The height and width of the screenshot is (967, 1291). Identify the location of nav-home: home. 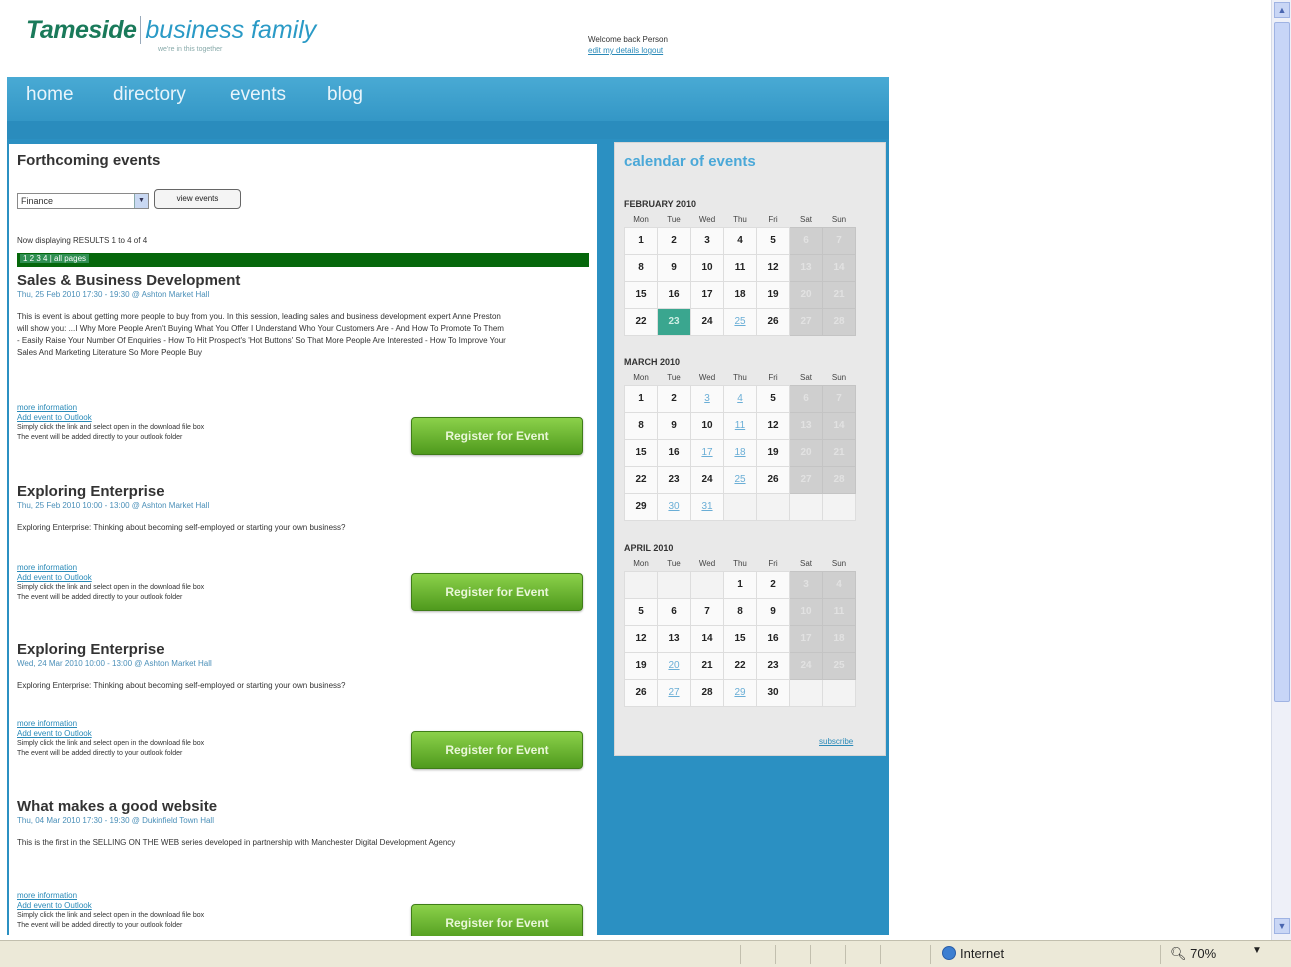
(50, 95).